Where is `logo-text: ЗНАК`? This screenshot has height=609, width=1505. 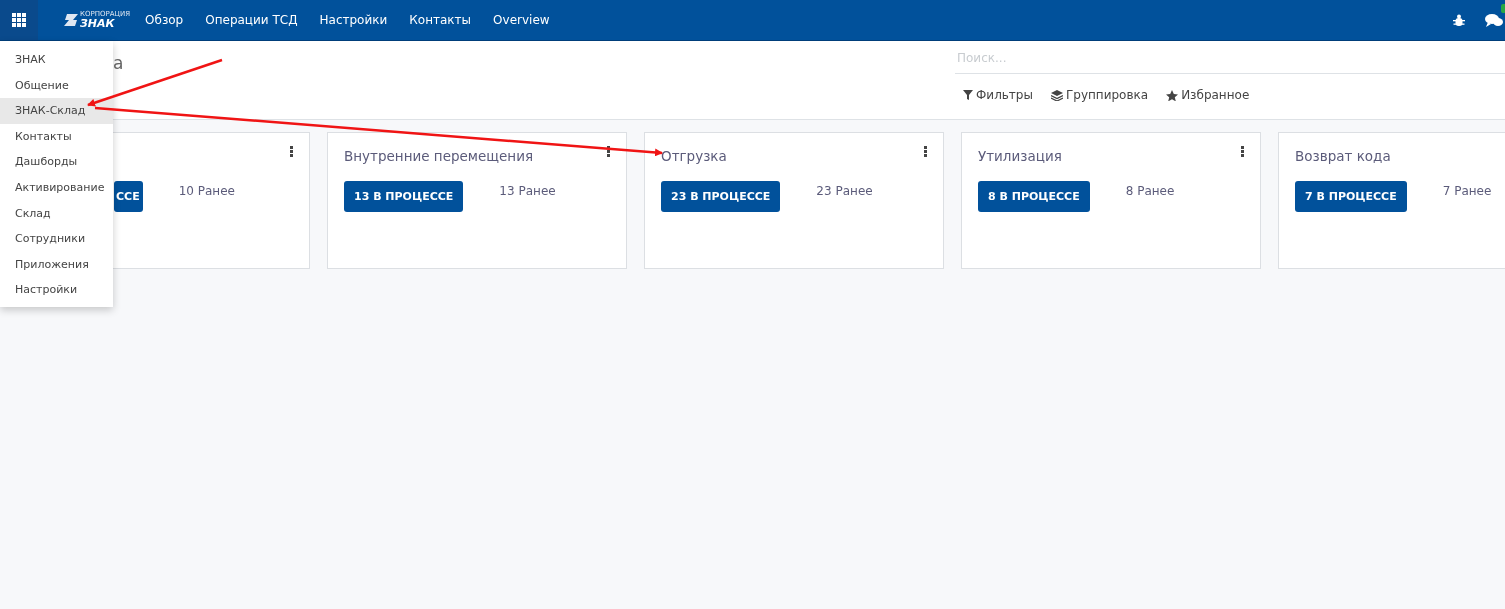 logo-text: ЗНАК is located at coordinates (98, 23).